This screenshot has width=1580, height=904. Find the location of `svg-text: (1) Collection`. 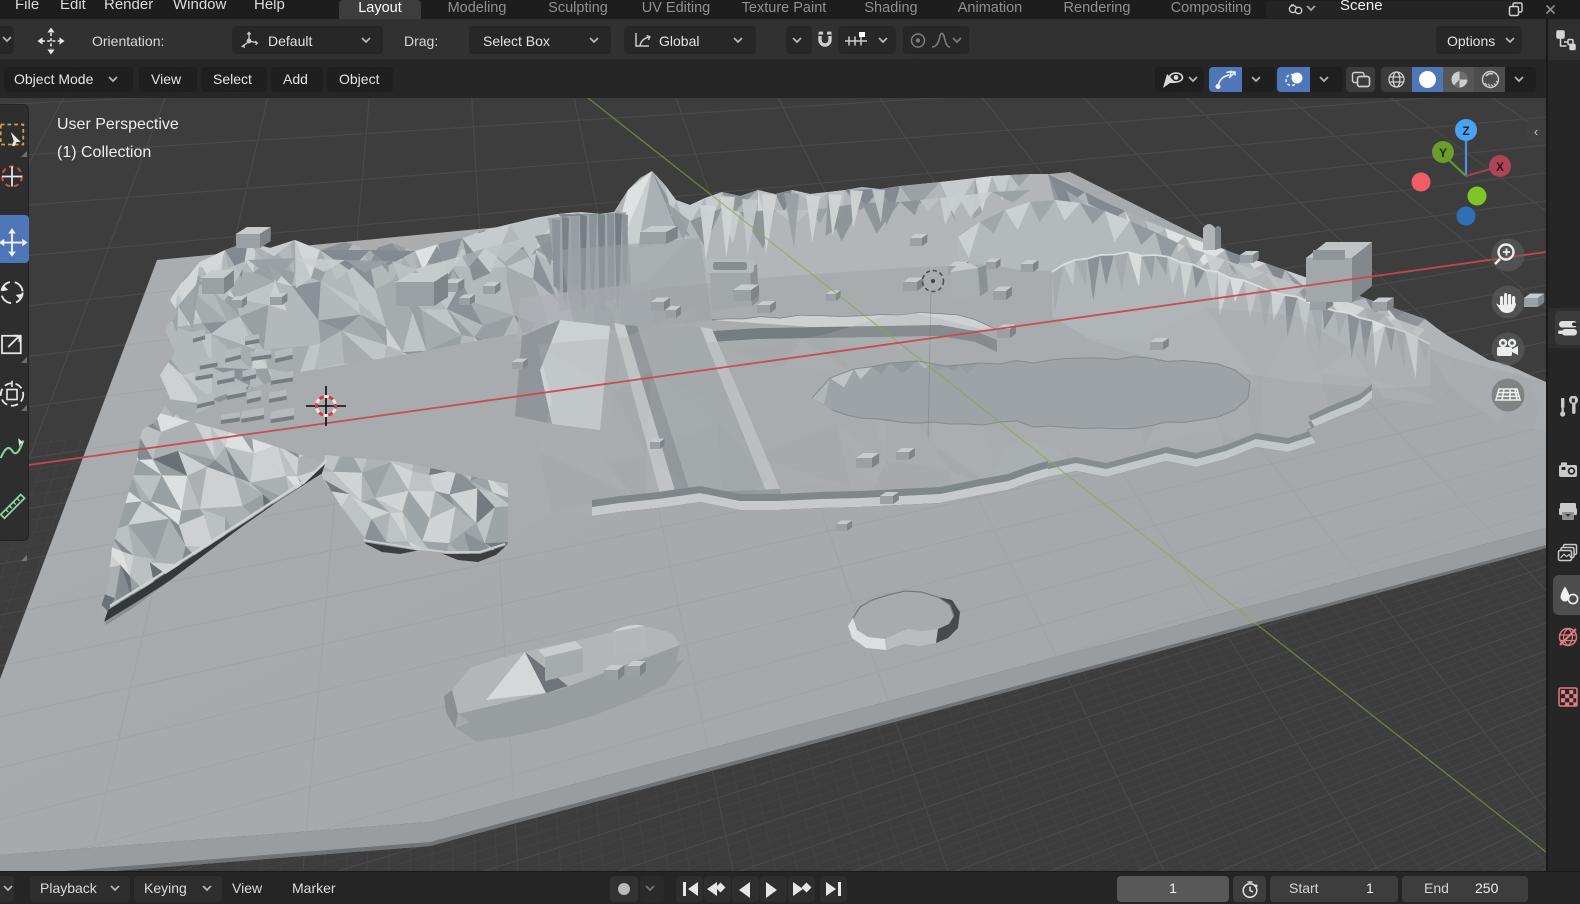

svg-text: (1) Collection is located at coordinates (104, 152).